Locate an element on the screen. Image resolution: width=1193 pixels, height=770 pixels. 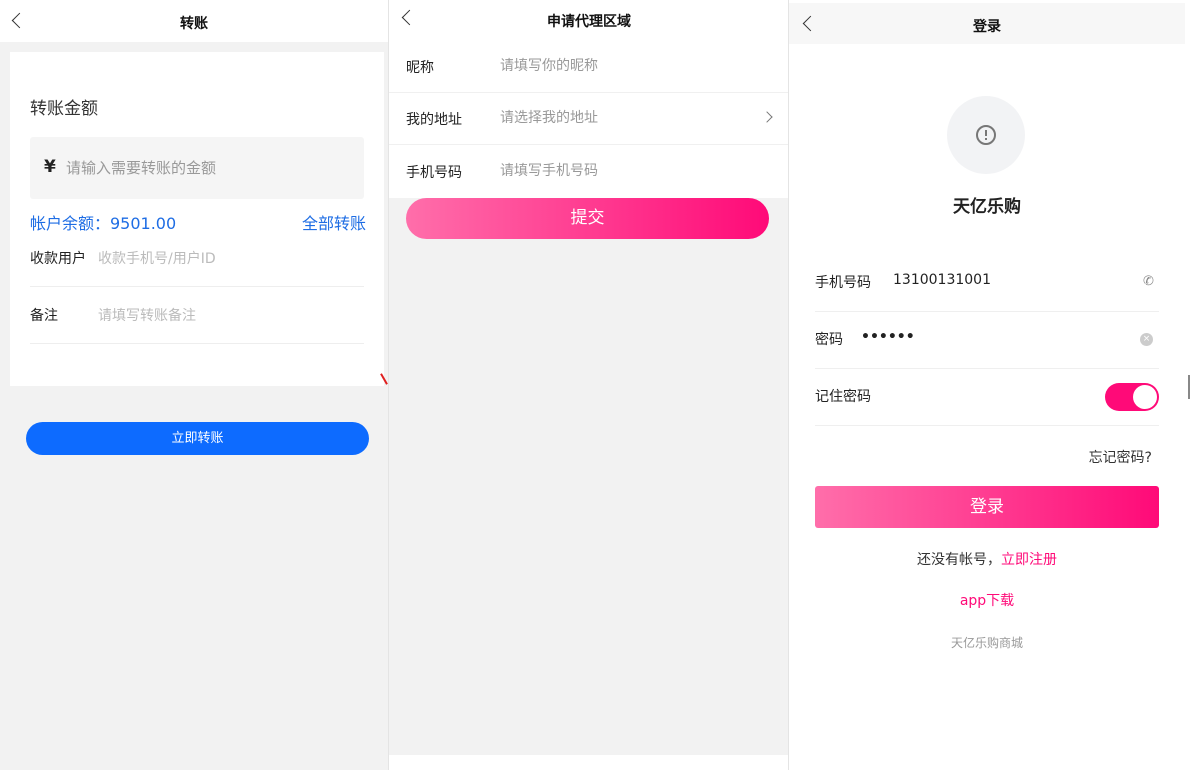
app-download-link: app下载 is located at coordinates (987, 600).